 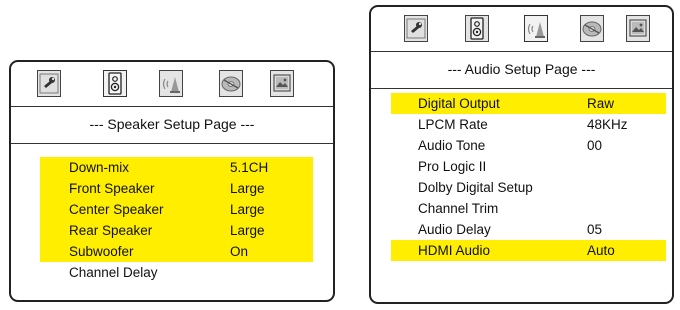 What do you see at coordinates (595, 229) in the screenshot?
I see `menu-item-value: 05` at bounding box center [595, 229].